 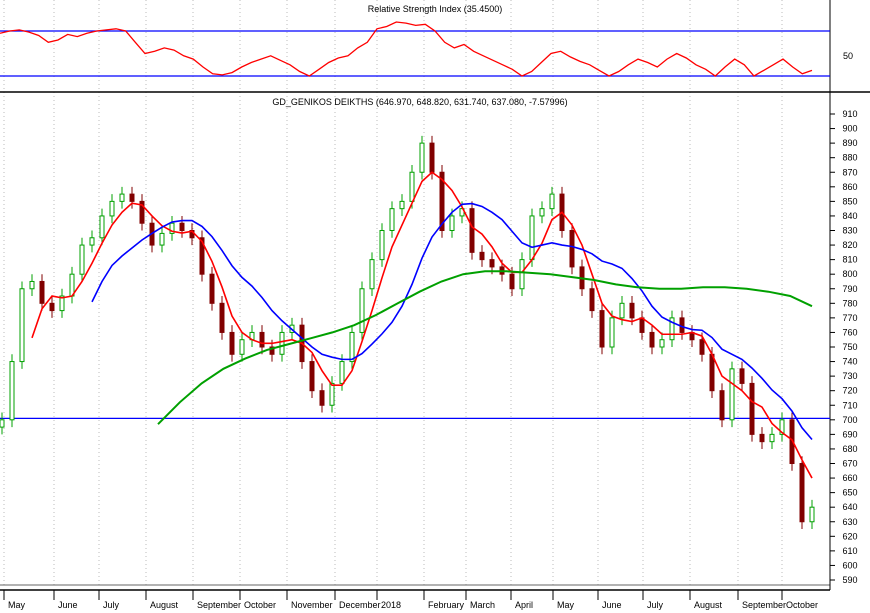 What do you see at coordinates (391, 605) in the screenshot?
I see `x-tick-label: 2018` at bounding box center [391, 605].